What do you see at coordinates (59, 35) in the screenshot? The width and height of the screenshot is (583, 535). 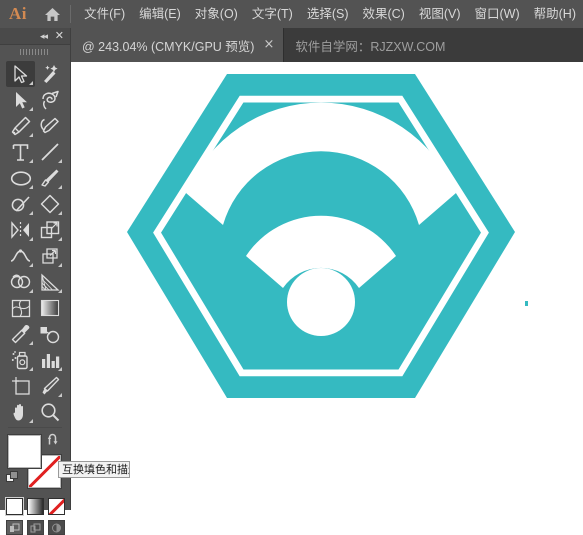 I see `close-icon: ✕` at bounding box center [59, 35].